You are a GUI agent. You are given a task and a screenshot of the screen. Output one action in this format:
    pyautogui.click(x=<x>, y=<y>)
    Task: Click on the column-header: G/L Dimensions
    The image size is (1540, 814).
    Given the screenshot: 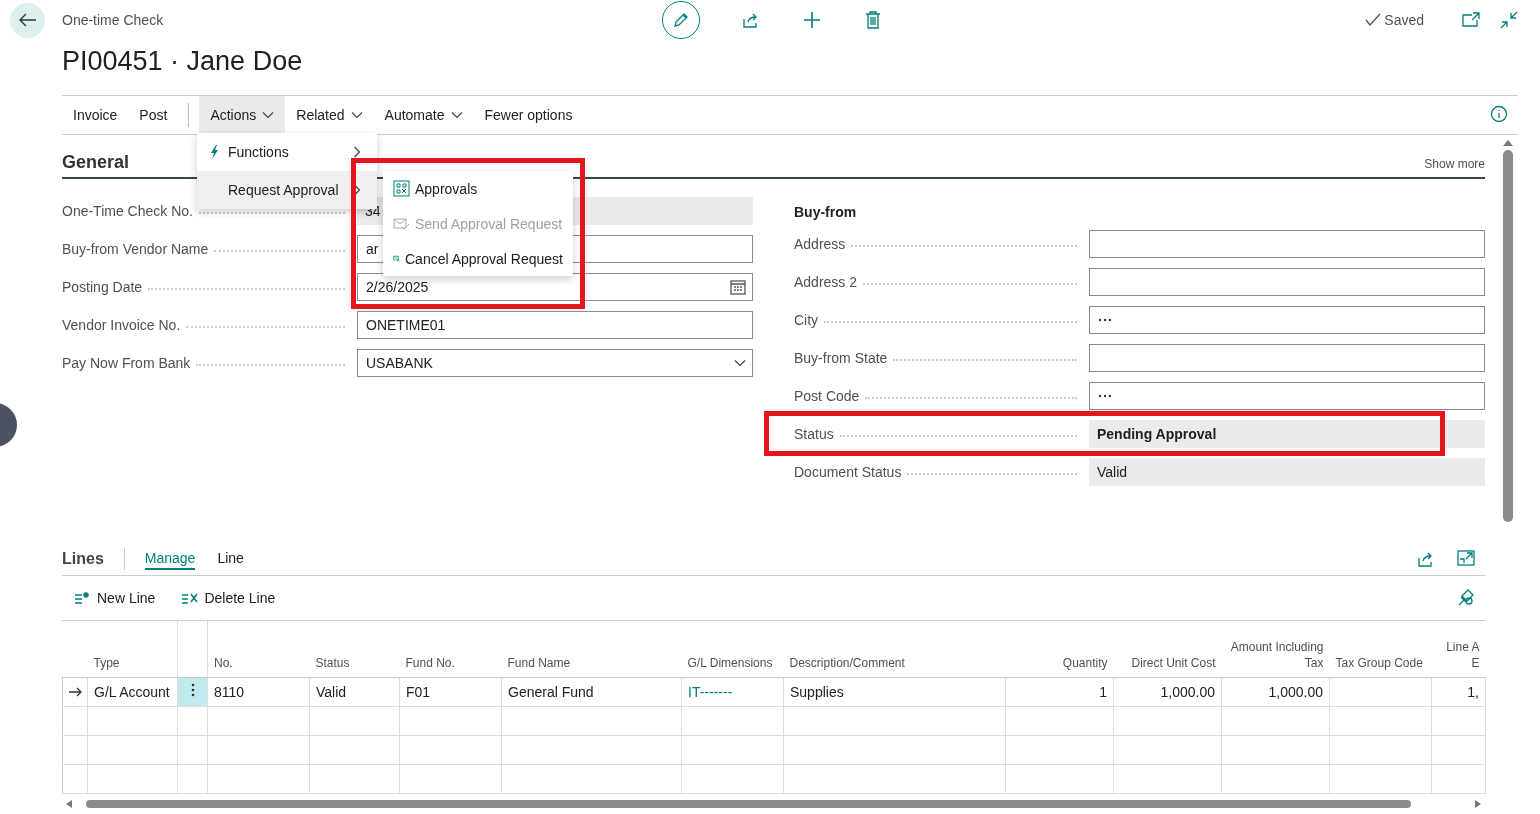 What is the action you would take?
    pyautogui.click(x=732, y=649)
    